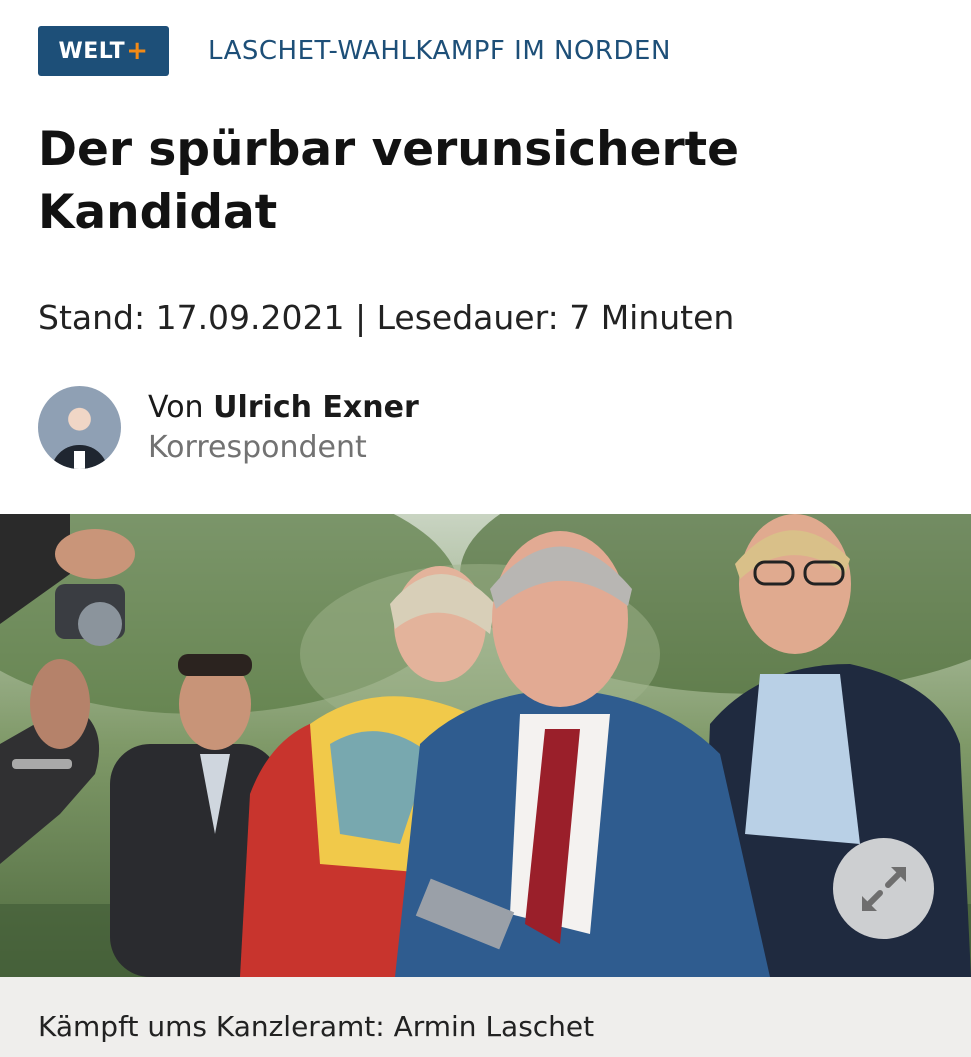 This screenshot has height=1057, width=971. What do you see at coordinates (158, 212) in the screenshot?
I see `headline-line-2: Kandidat` at bounding box center [158, 212].